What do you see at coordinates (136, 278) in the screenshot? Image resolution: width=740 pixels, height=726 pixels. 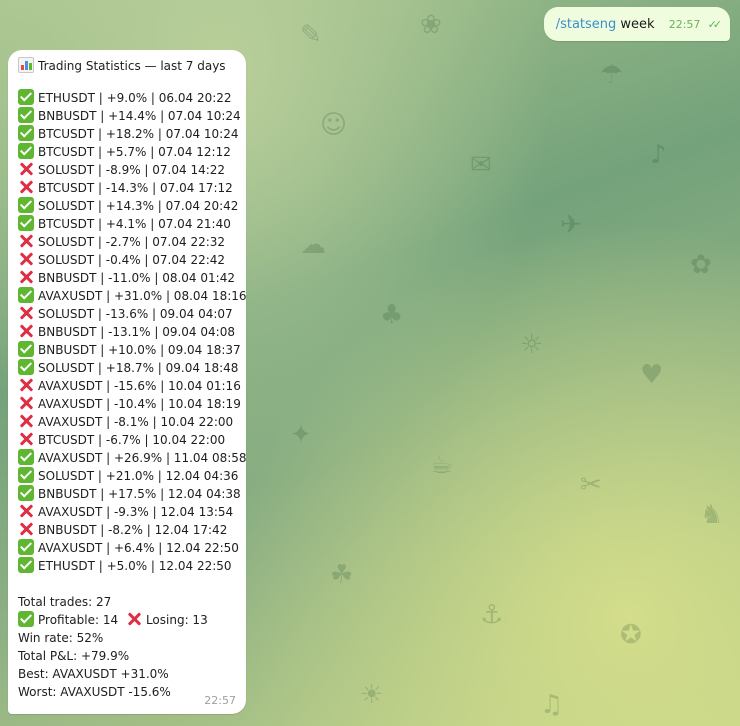 I see `trade-text: BNBUSDT | -11.0% | 08.04 01:42` at bounding box center [136, 278].